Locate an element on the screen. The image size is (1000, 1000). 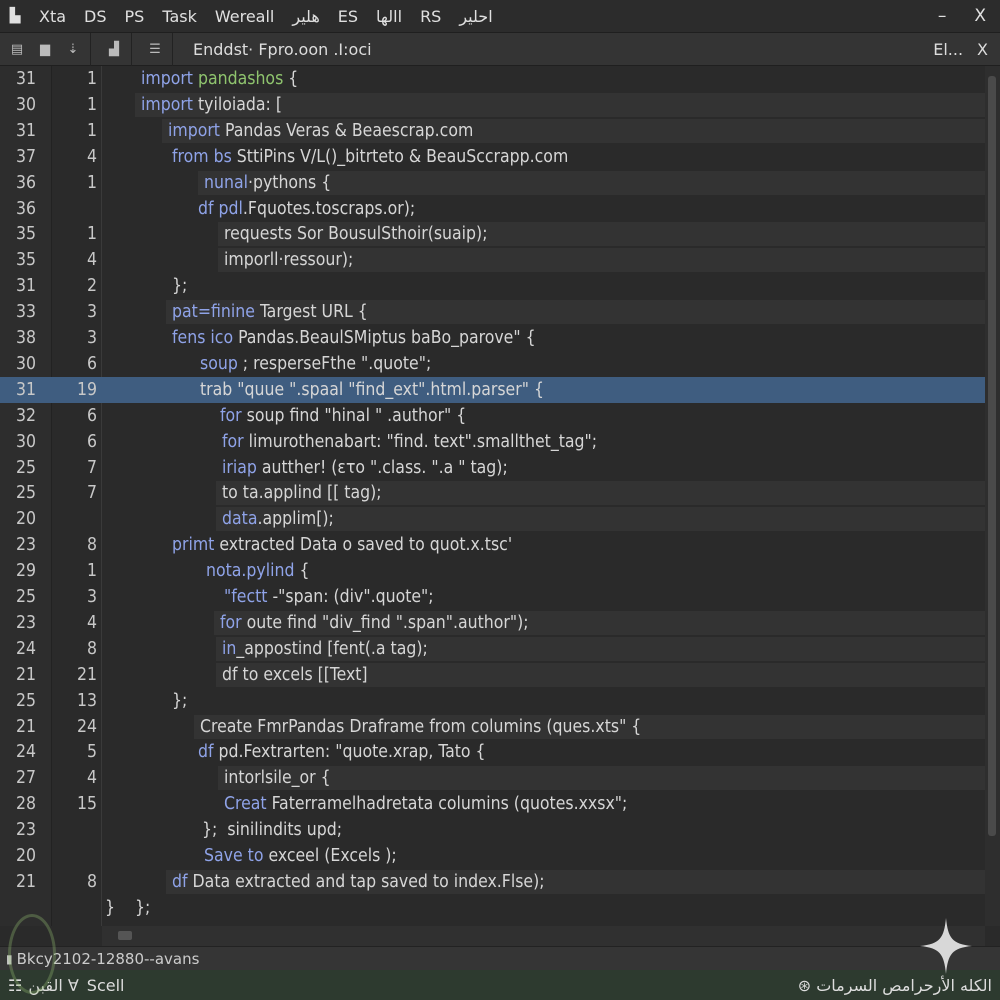
change-count: 6 is located at coordinates (91, 363).